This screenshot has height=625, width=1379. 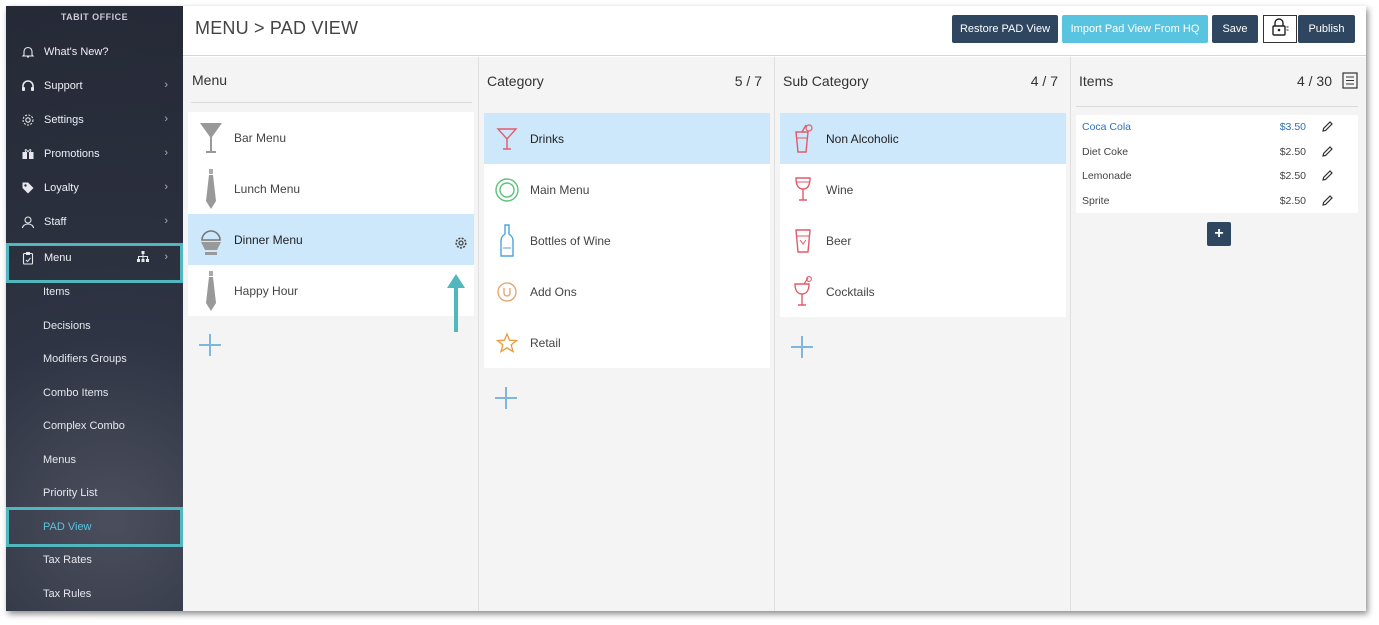 What do you see at coordinates (1044, 81) in the screenshot?
I see `subcategory-count: 4 / 7` at bounding box center [1044, 81].